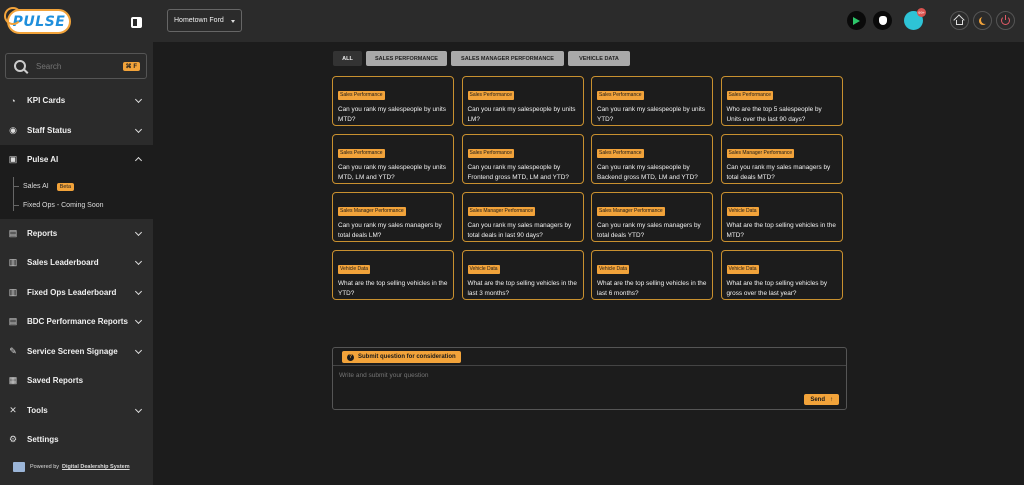  Describe the element at coordinates (559, 375) in the screenshot. I see `question-input` at that location.